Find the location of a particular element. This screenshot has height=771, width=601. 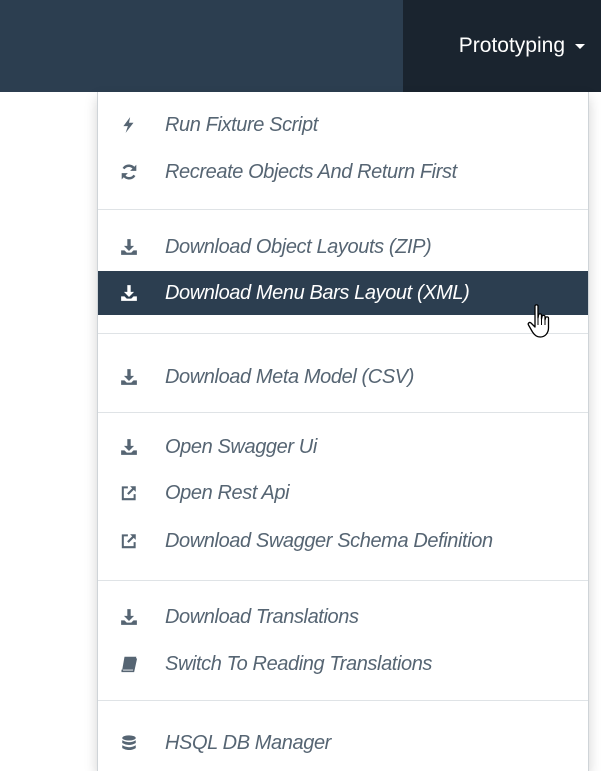

prototyping-menu-toggle: Prototyping is located at coordinates (502, 46).